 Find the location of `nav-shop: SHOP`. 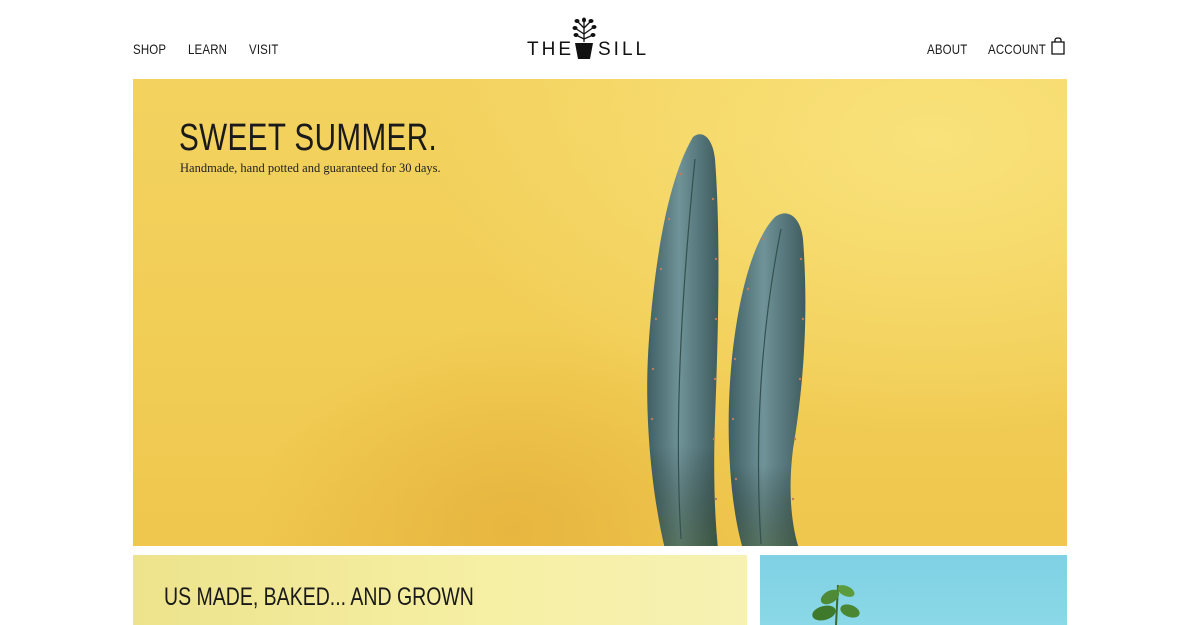

nav-shop: SHOP is located at coordinates (149, 49).